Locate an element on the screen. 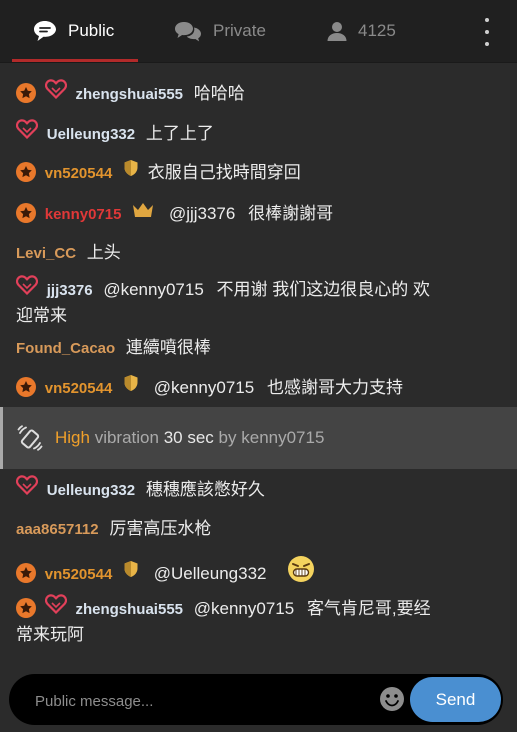  active-tab-indicator is located at coordinates (75, 60).